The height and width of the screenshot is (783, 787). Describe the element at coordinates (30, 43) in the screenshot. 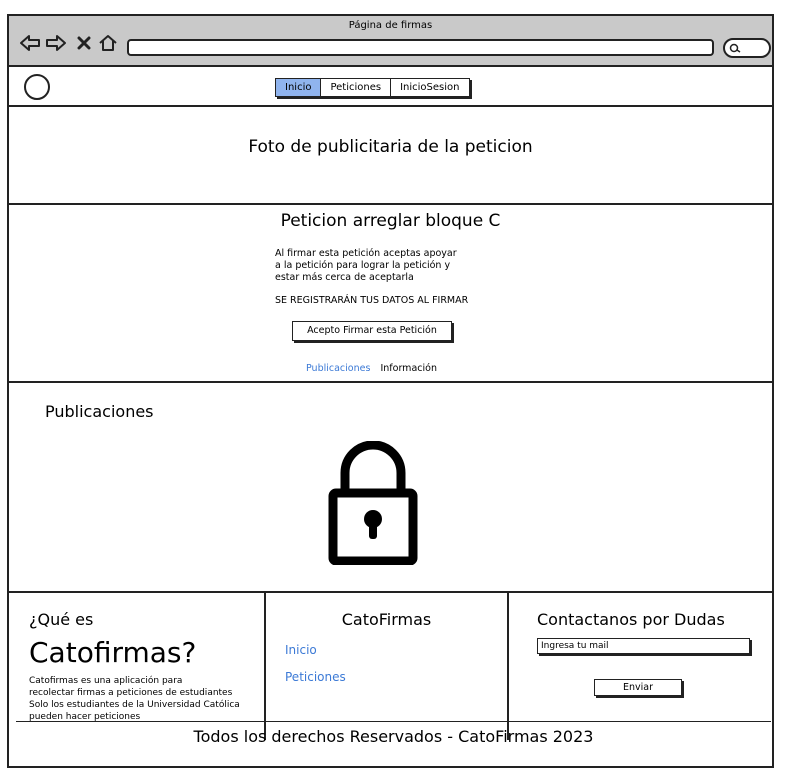

I see `back-icon` at that location.